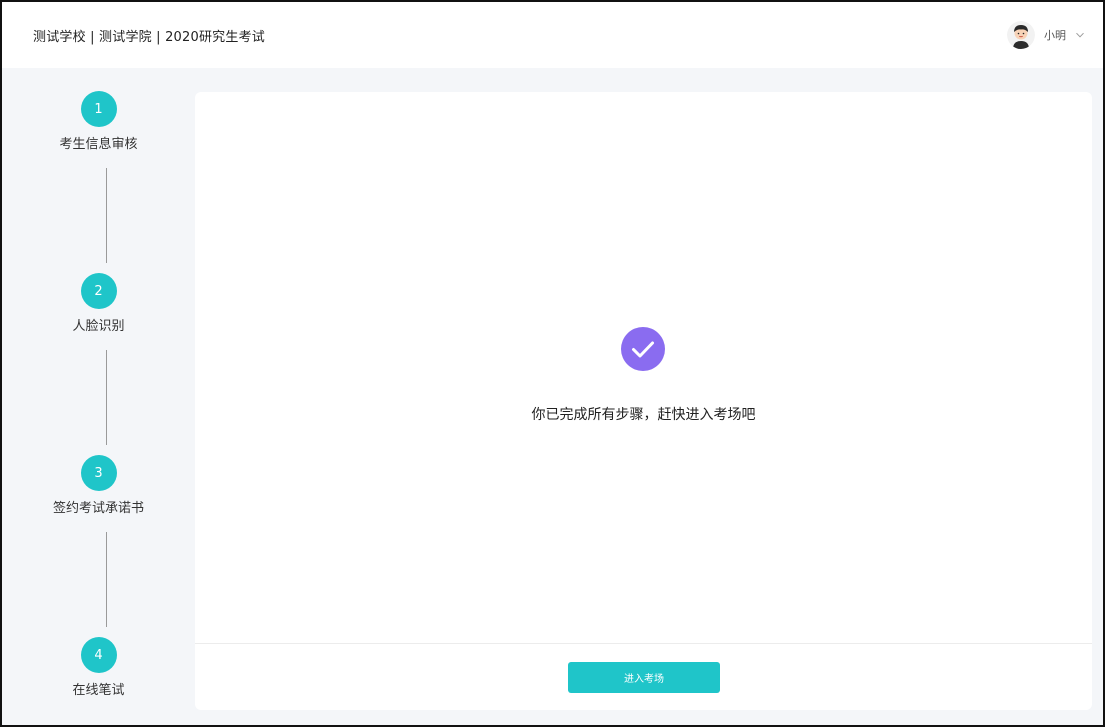 This screenshot has height=727, width=1105. What do you see at coordinates (98, 326) in the screenshot?
I see `step-label: 人脸识别` at bounding box center [98, 326].